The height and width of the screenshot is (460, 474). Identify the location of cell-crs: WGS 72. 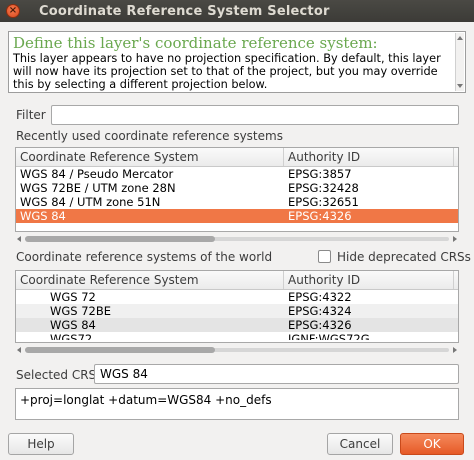
(73, 297).